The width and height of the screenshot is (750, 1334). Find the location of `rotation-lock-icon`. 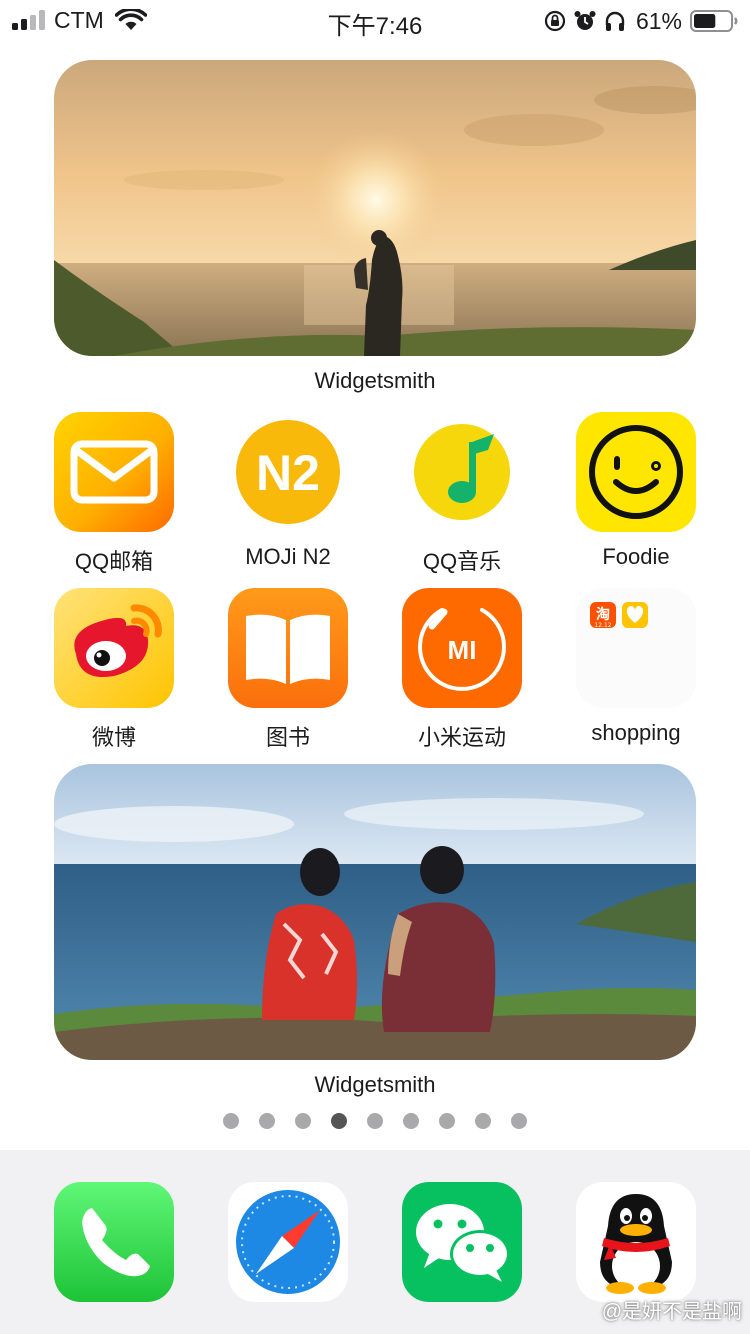

rotation-lock-icon is located at coordinates (555, 21).